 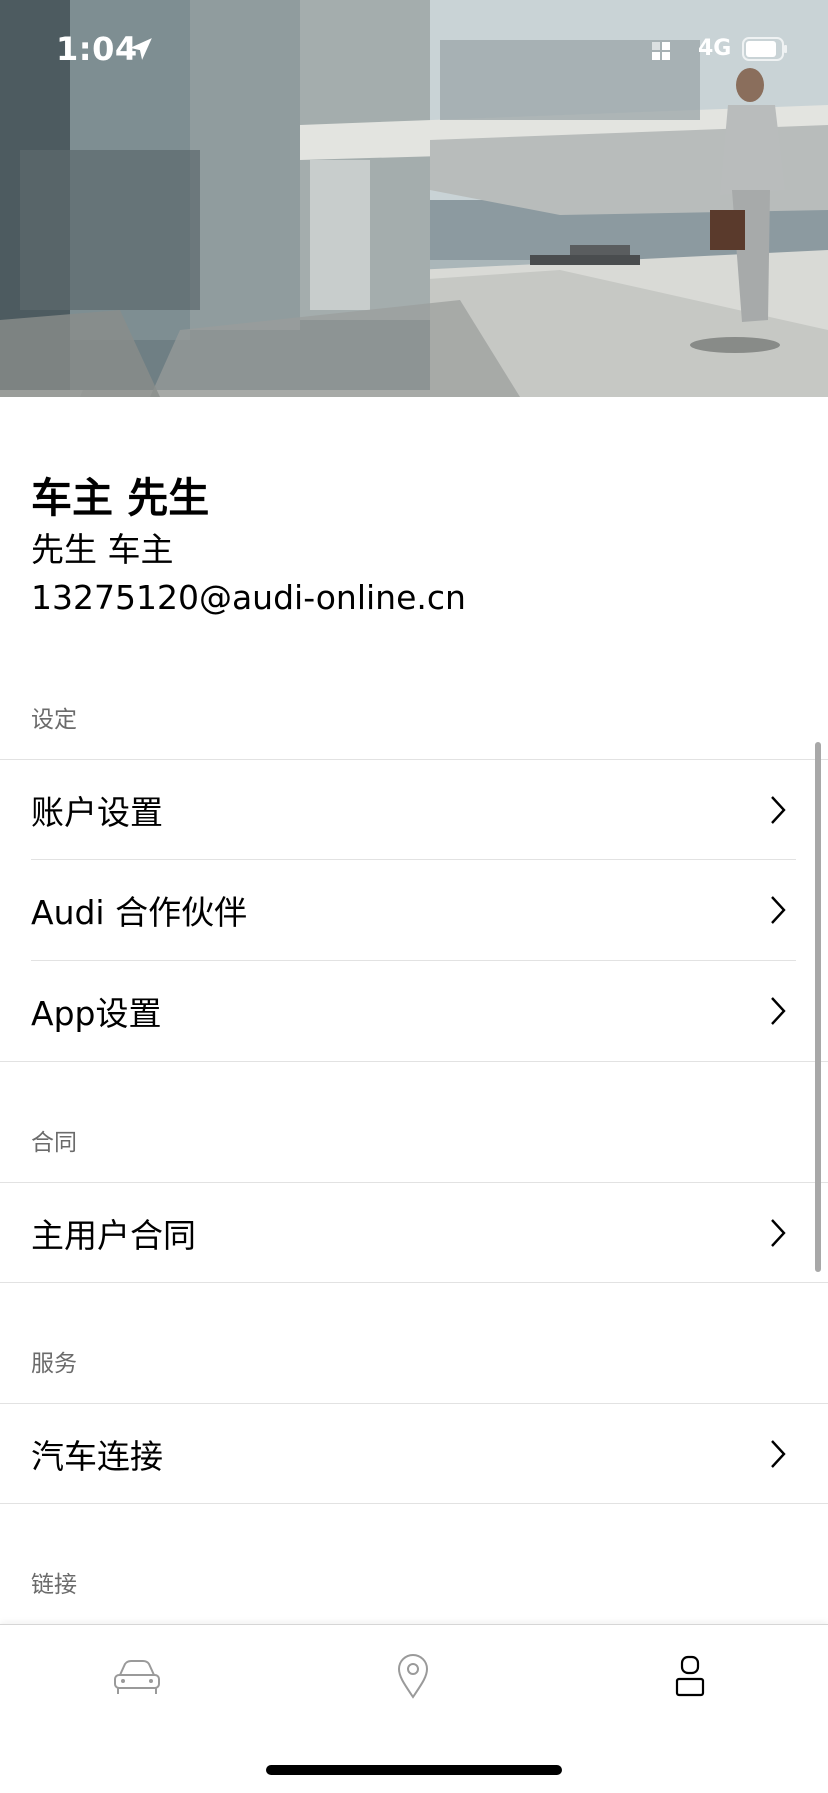 What do you see at coordinates (414, 1011) in the screenshot?
I see `list-item-app-settings: App设置` at bounding box center [414, 1011].